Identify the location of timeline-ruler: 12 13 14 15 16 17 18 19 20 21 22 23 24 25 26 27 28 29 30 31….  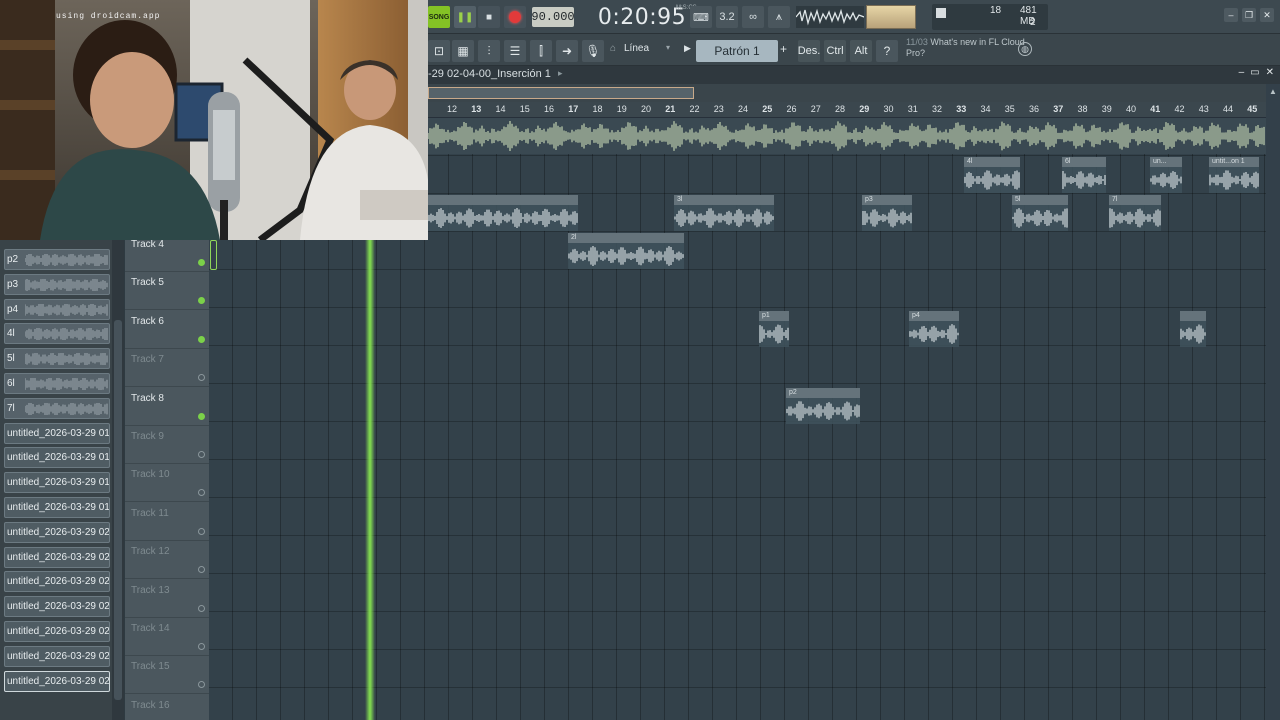
(847, 110).